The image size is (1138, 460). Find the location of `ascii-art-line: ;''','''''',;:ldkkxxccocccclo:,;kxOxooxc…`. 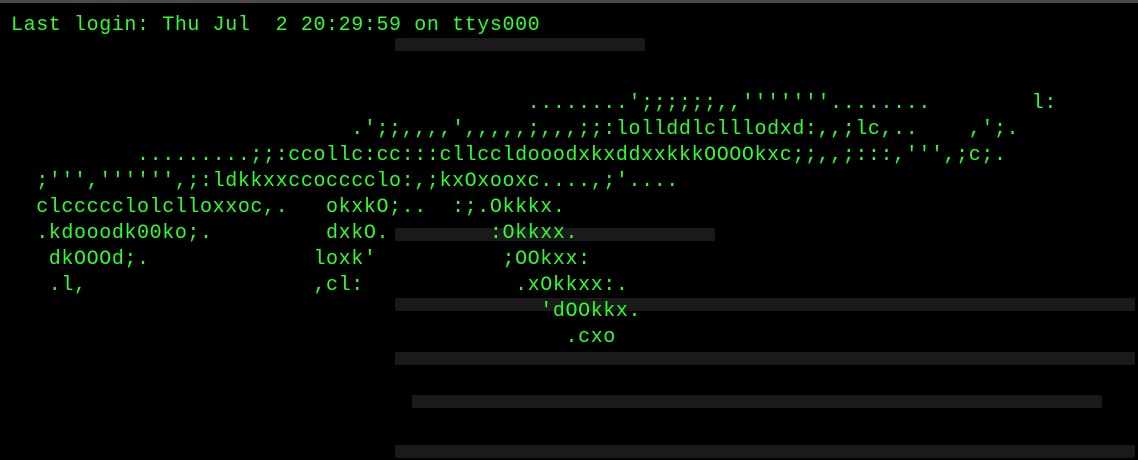

ascii-art-line: ;''','''''',;:ldkkxxccocccclo:,;kxOxooxc… is located at coordinates (345, 181).